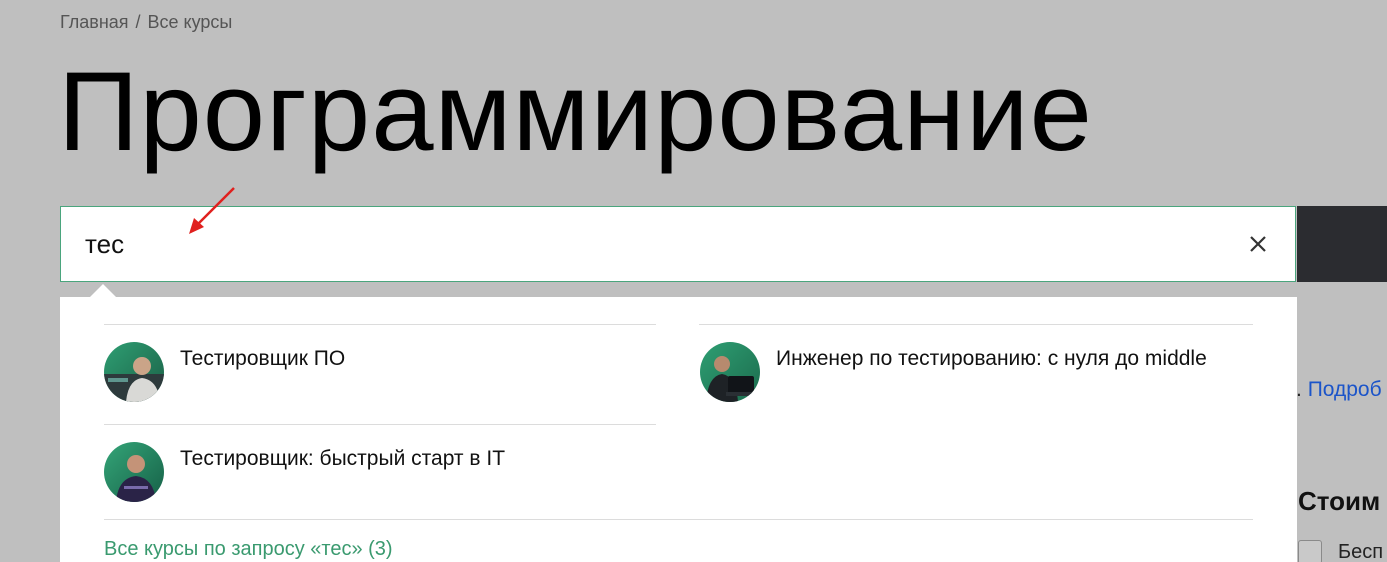  Describe the element at coordinates (190, 22) in the screenshot. I see `breadcrumb-current: Все курсы` at that location.